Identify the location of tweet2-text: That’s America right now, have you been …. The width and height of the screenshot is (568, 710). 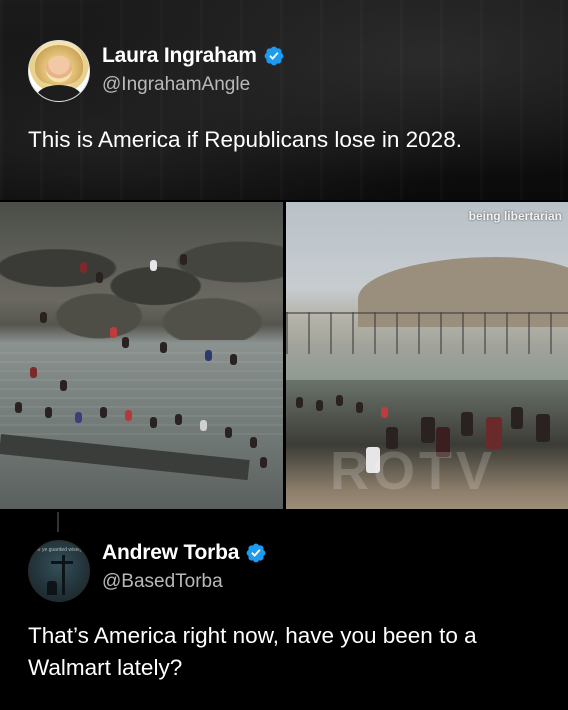
(252, 651).